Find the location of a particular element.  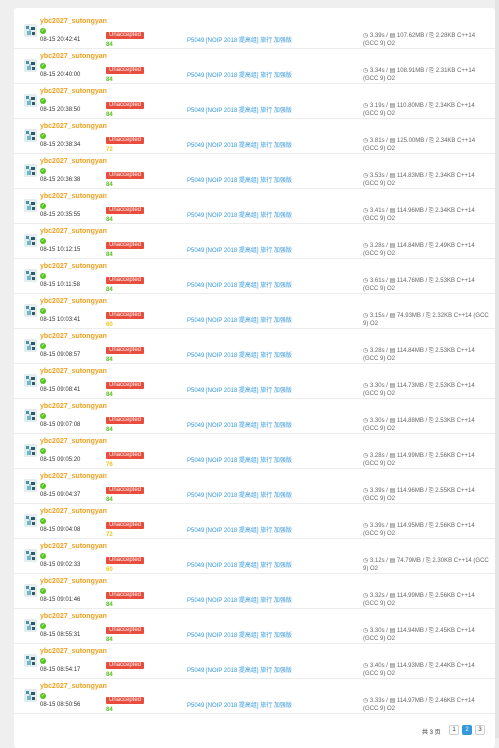

page-button-1: 1 is located at coordinates (454, 730).